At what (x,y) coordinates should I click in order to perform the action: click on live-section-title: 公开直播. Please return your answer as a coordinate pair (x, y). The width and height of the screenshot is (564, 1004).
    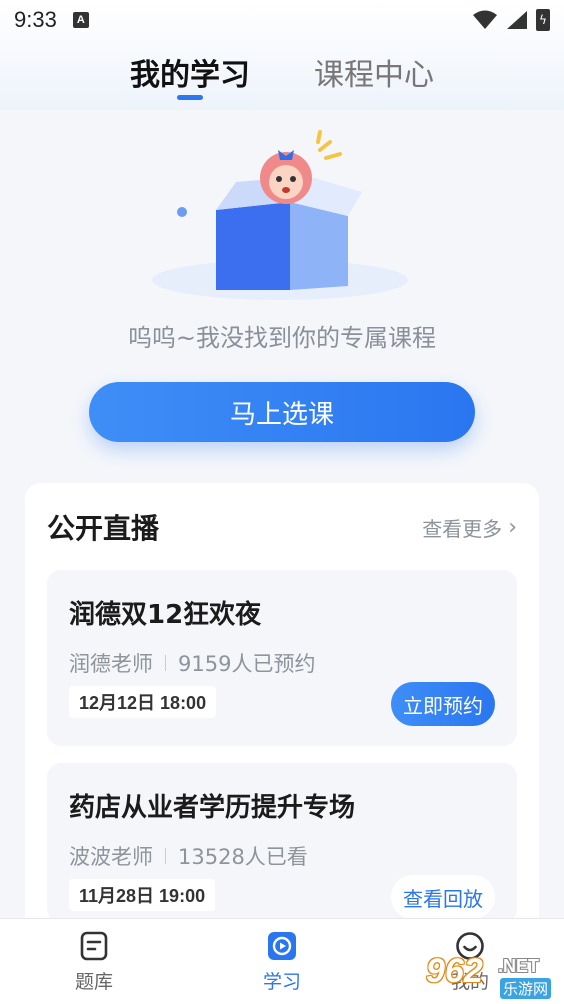
    Looking at the image, I should click on (103, 528).